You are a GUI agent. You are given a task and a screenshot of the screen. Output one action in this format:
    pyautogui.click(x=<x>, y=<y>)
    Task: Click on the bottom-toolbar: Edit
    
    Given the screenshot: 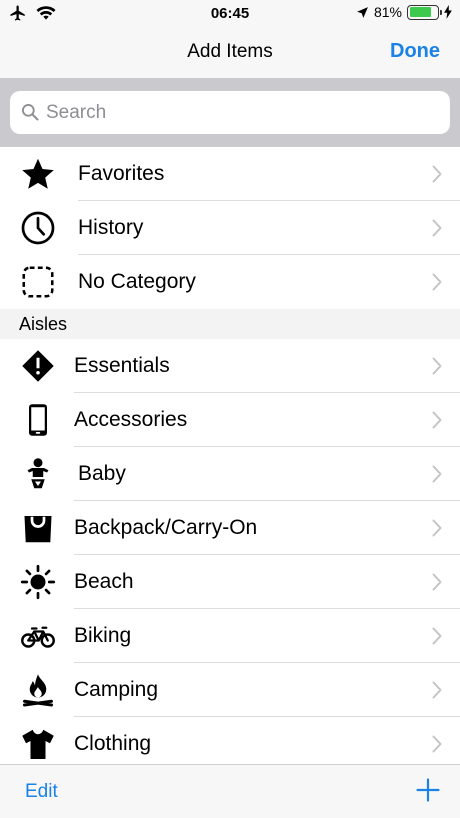 What is the action you would take?
    pyautogui.click(x=230, y=791)
    